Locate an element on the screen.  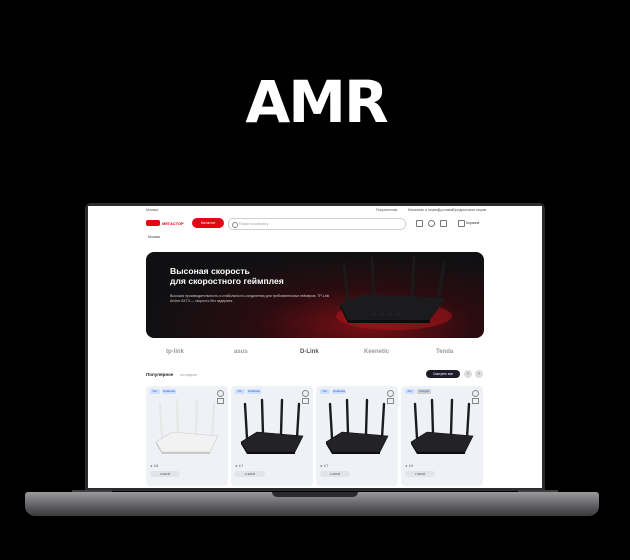
compare-icon is located at coordinates (443, 223).